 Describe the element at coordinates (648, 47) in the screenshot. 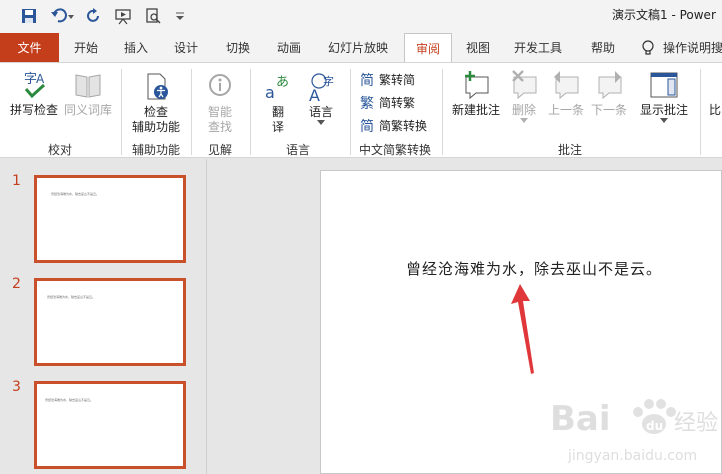

I see `lightbulb-icon` at that location.